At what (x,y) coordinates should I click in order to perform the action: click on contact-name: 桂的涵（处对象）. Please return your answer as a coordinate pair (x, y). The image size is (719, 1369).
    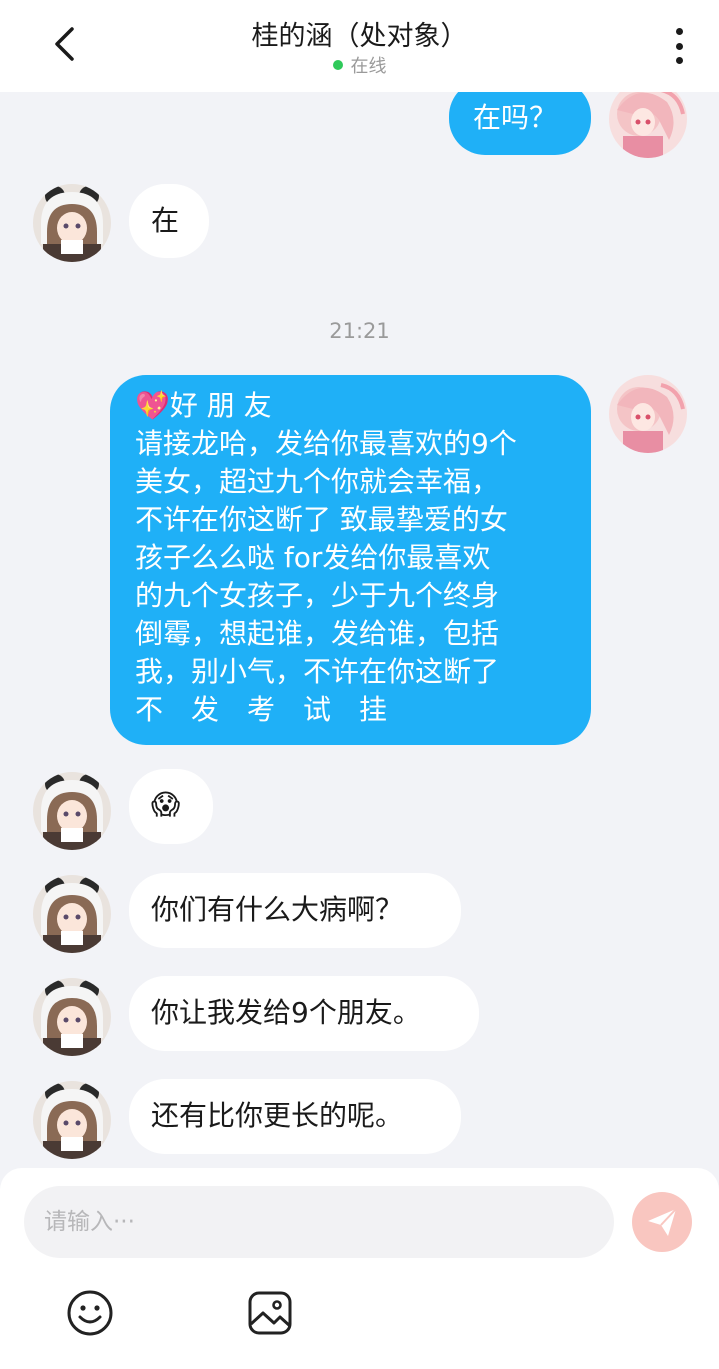
    Looking at the image, I should click on (359, 36).